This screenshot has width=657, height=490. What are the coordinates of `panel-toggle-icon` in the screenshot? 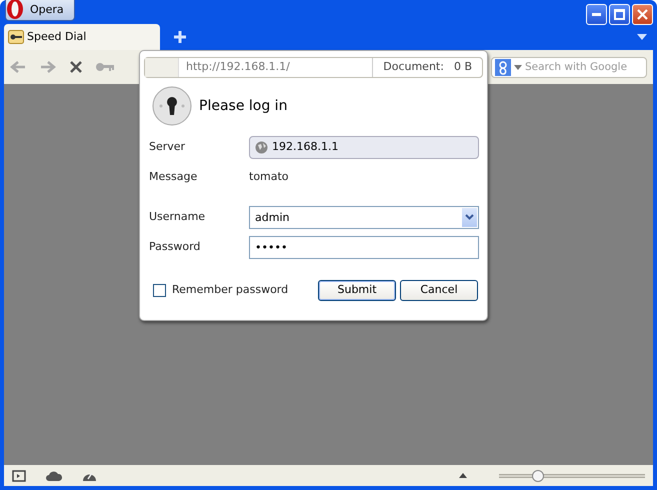 It's located at (19, 476).